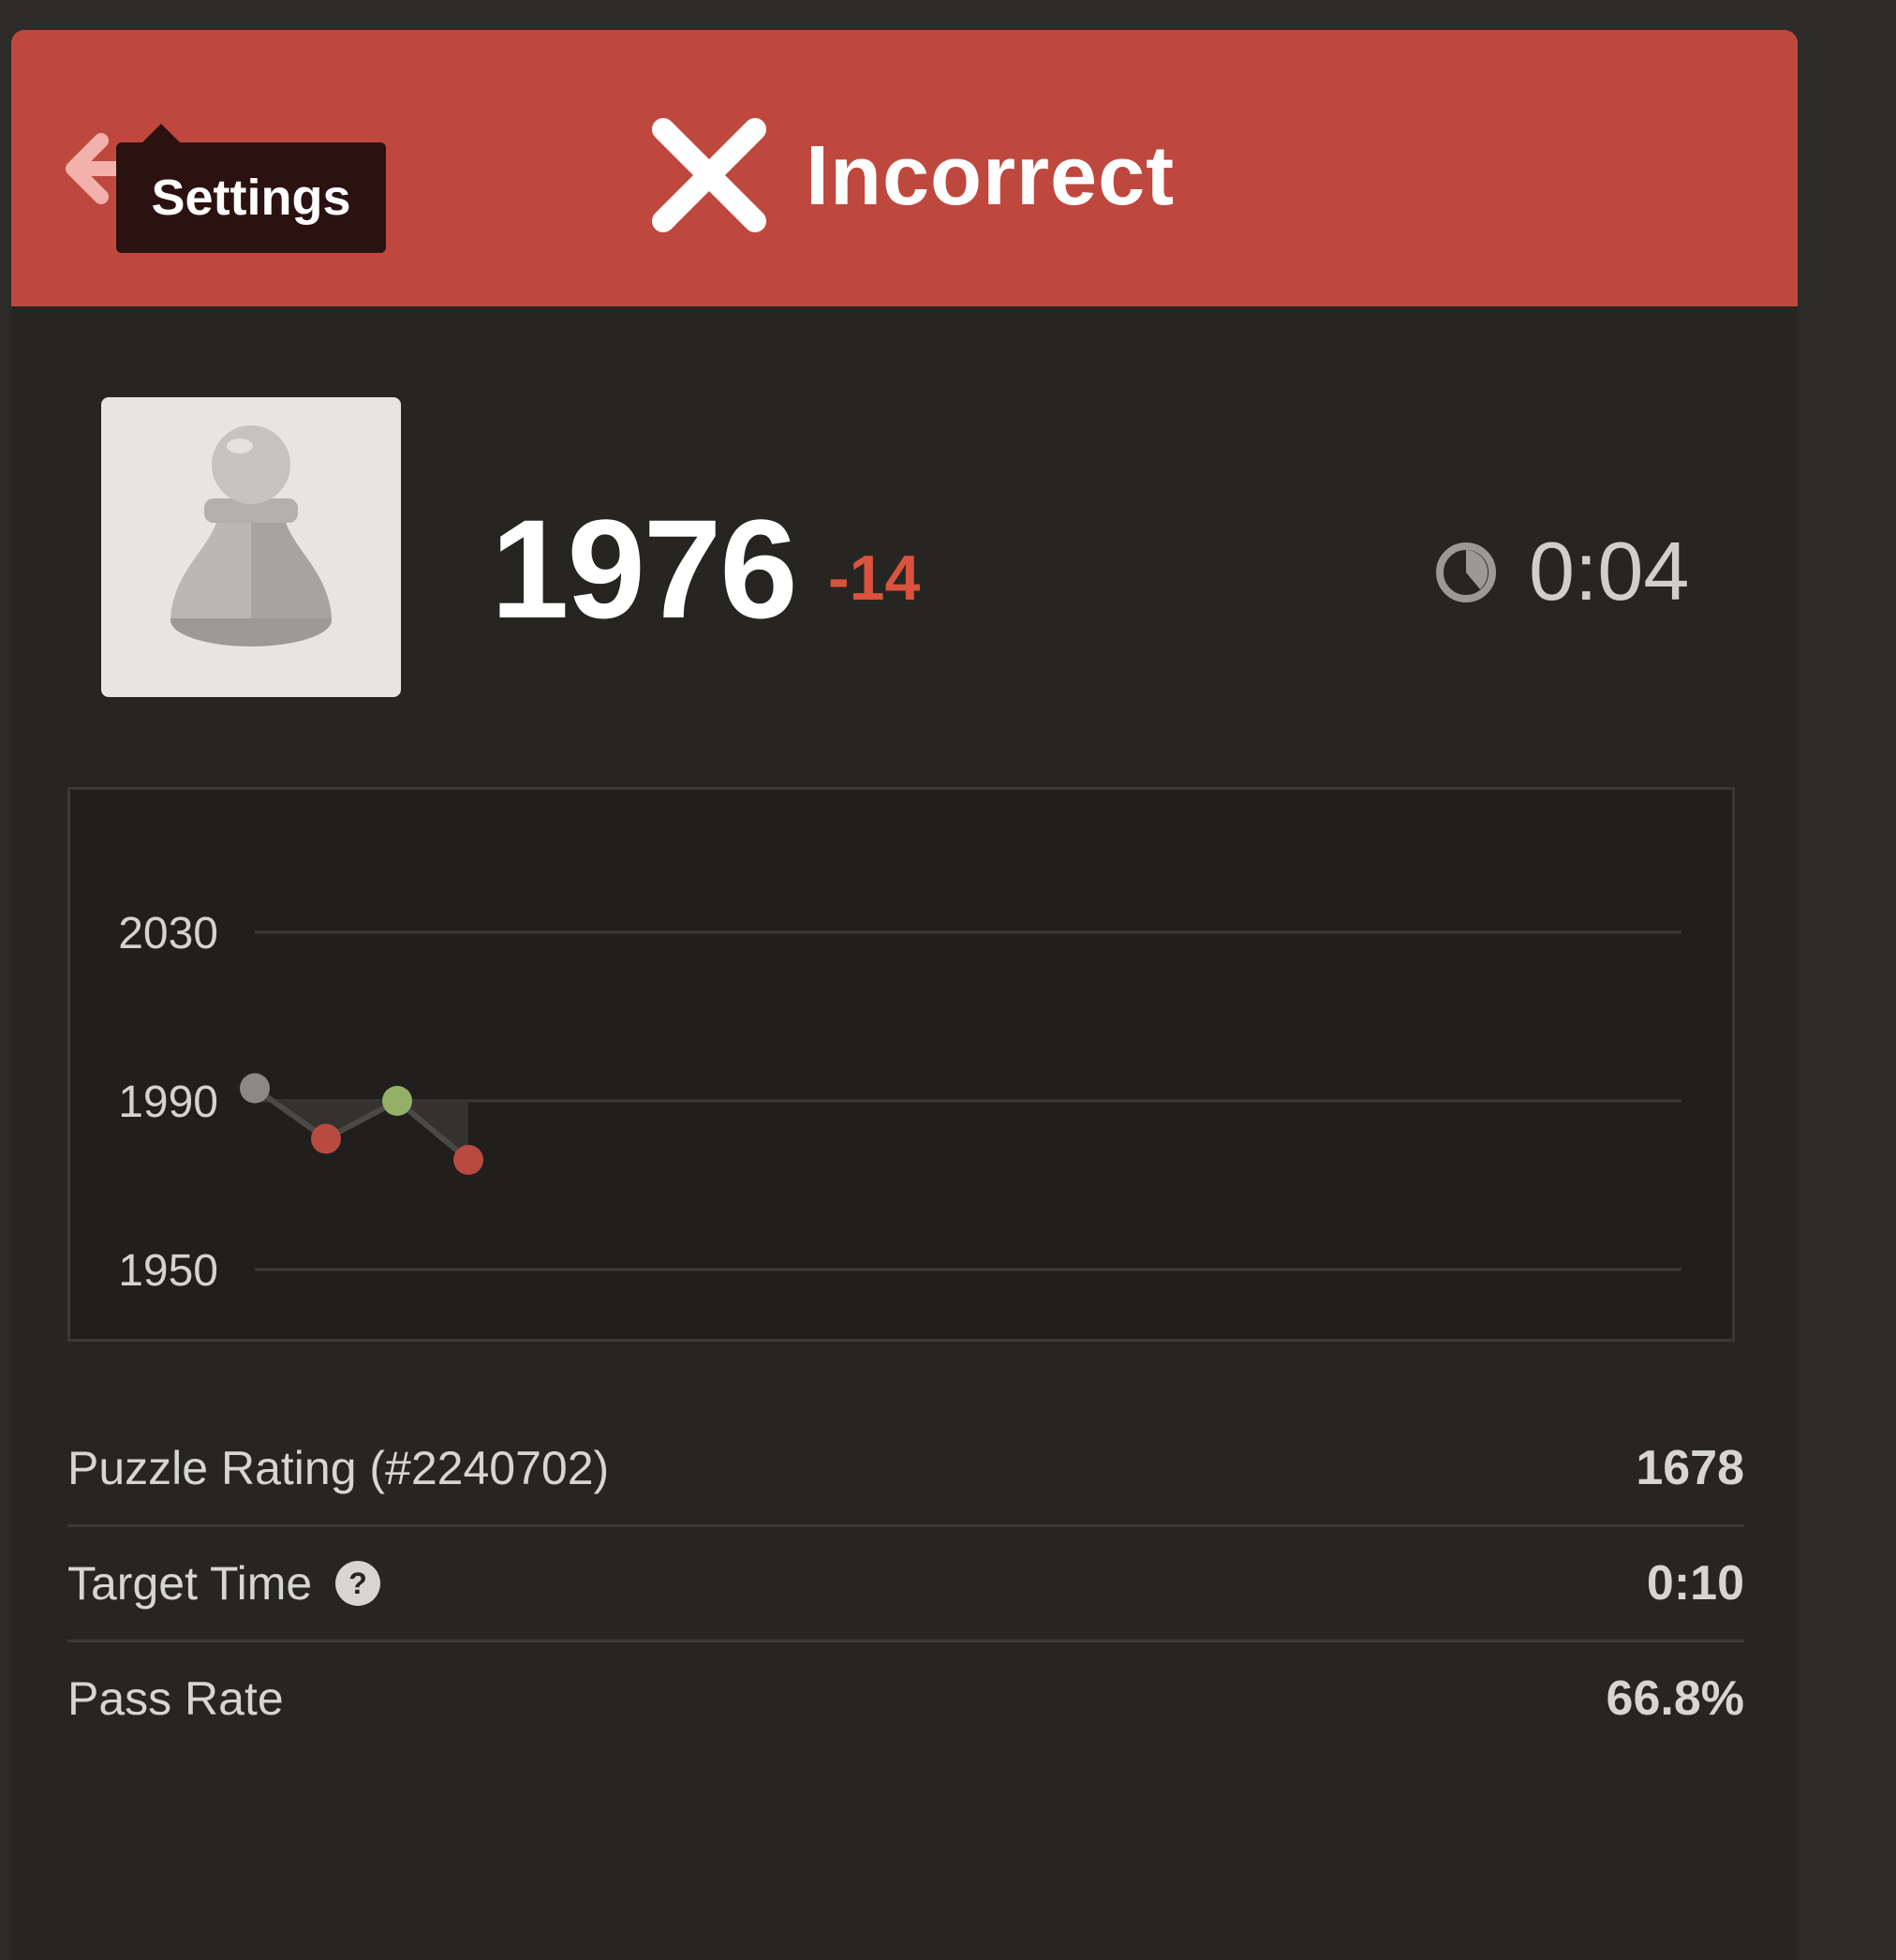 This screenshot has width=1896, height=1960. I want to click on result-status: Incorrect, so click(991, 176).